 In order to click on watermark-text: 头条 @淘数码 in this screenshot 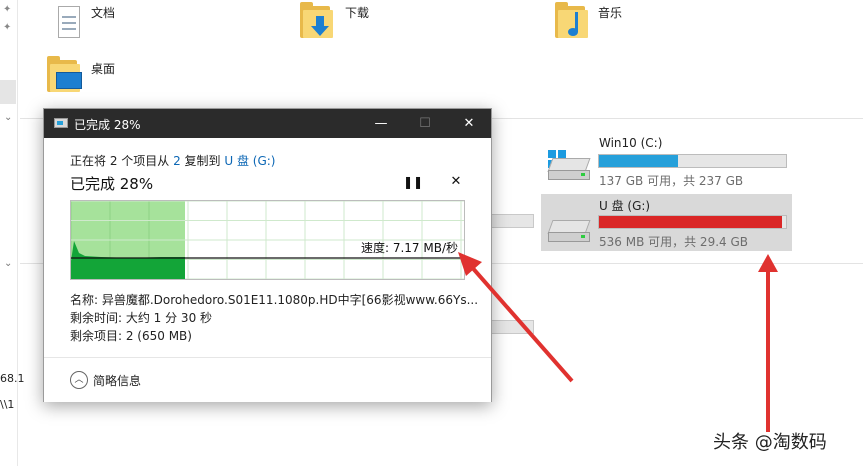, I will do `click(770, 442)`.